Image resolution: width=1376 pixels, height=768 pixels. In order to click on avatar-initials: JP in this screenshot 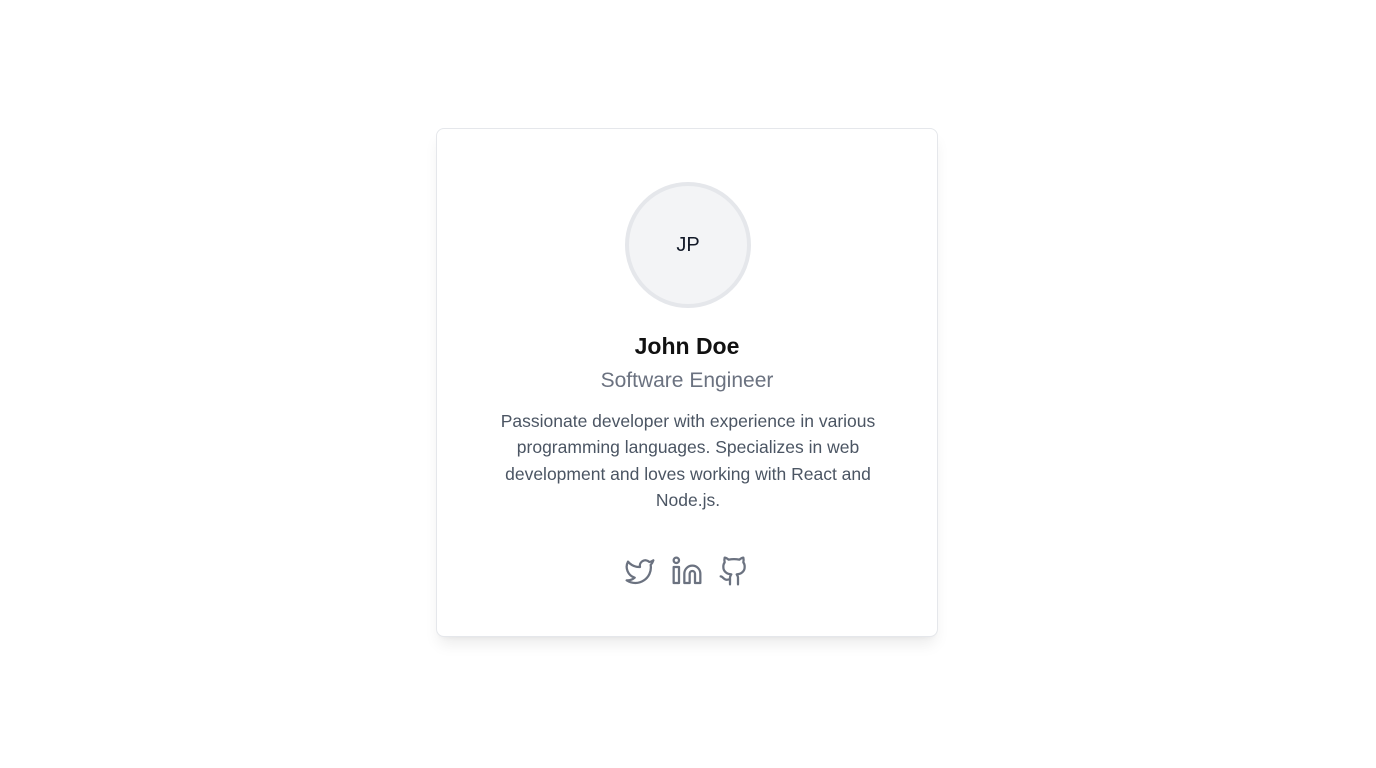, I will do `click(688, 244)`.